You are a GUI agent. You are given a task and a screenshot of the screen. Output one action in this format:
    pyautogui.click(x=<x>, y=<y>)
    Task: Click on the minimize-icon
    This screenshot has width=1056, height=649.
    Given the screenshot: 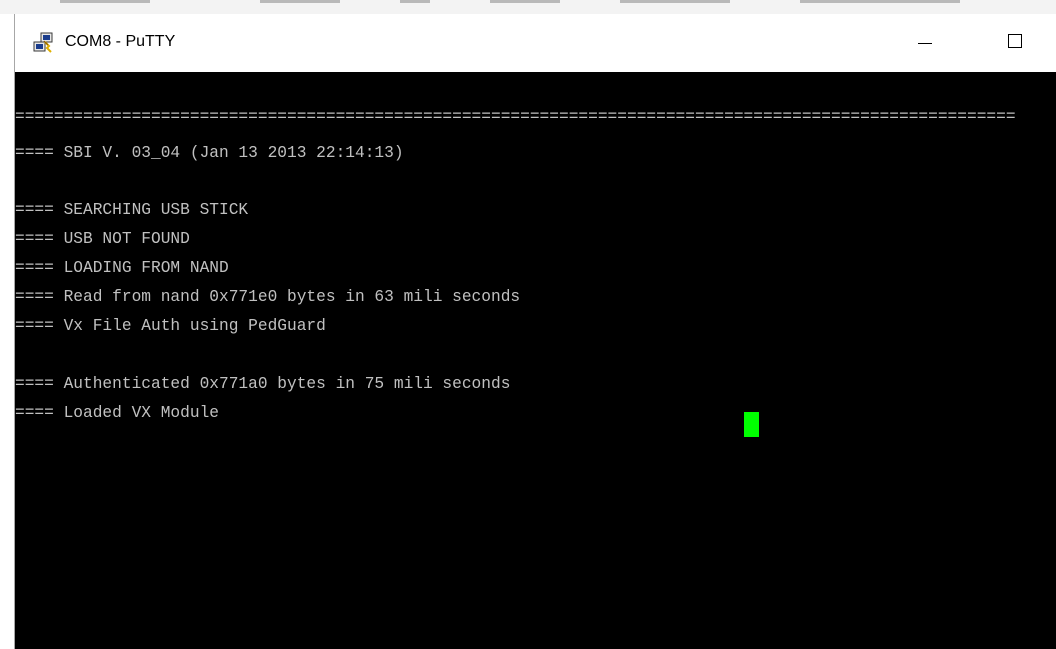 What is the action you would take?
    pyautogui.click(x=925, y=43)
    